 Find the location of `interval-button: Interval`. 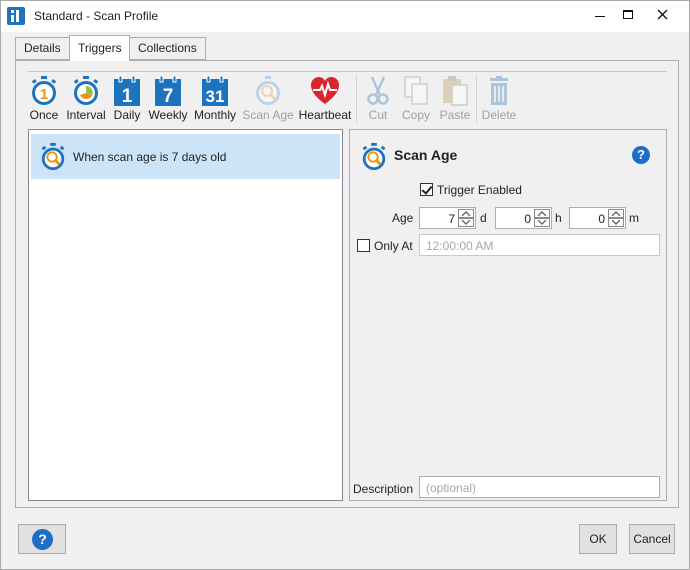

interval-button: Interval is located at coordinates (86, 100).